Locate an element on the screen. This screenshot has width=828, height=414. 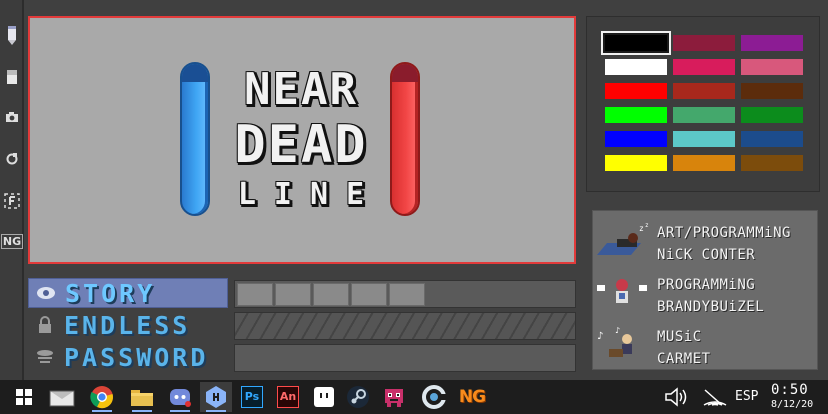
red-capsule-graphic is located at coordinates (405, 139).